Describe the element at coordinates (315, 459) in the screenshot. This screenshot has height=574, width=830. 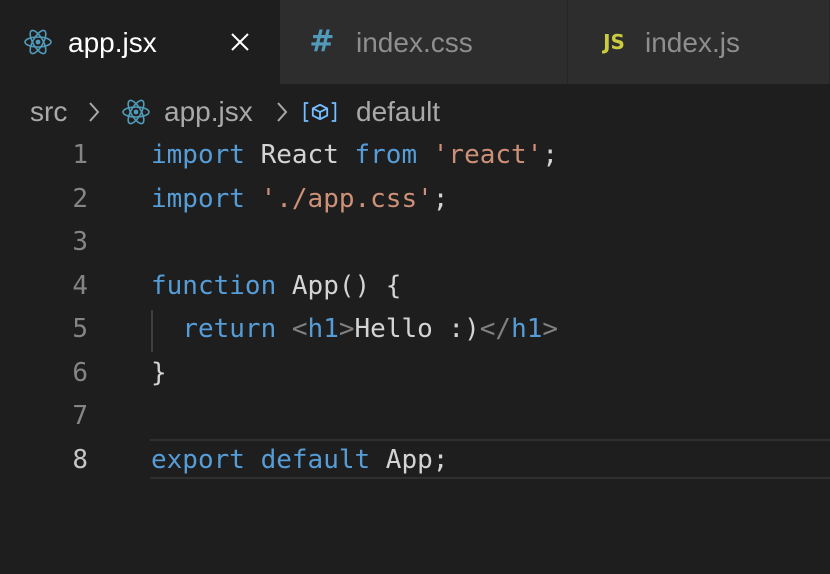
I see `code-token: default` at that location.